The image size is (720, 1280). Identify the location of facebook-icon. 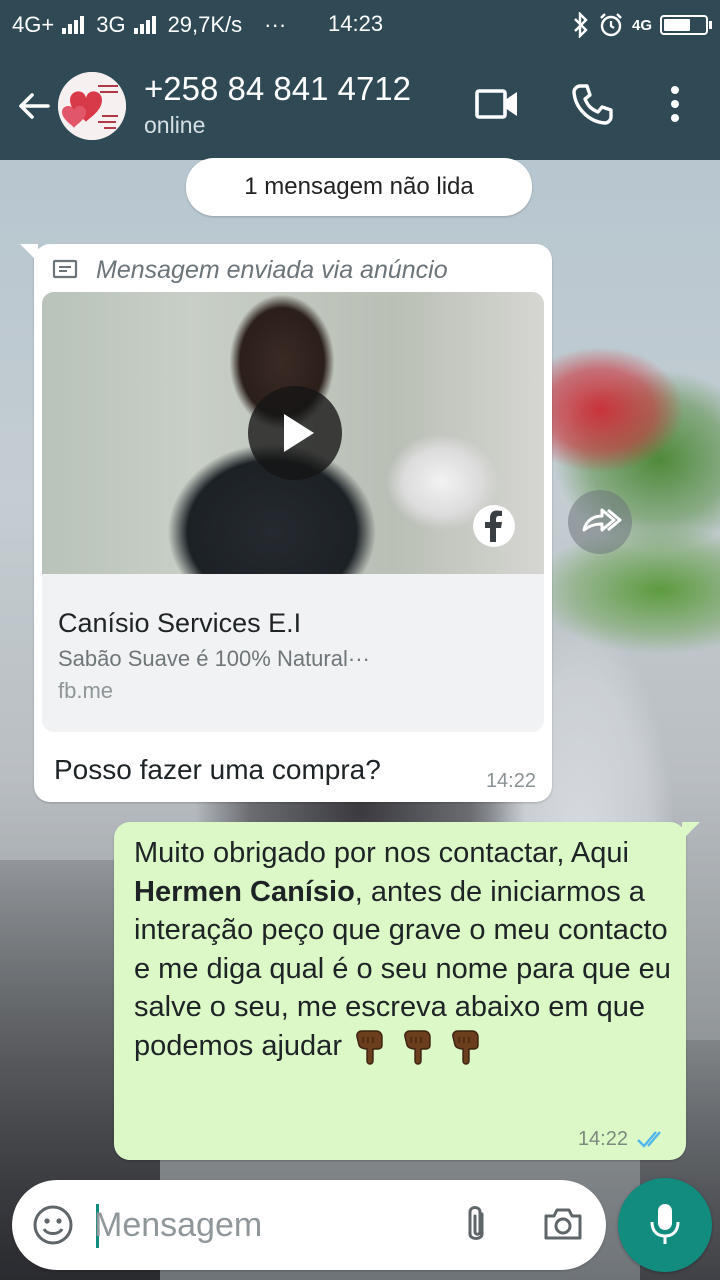
(494, 526).